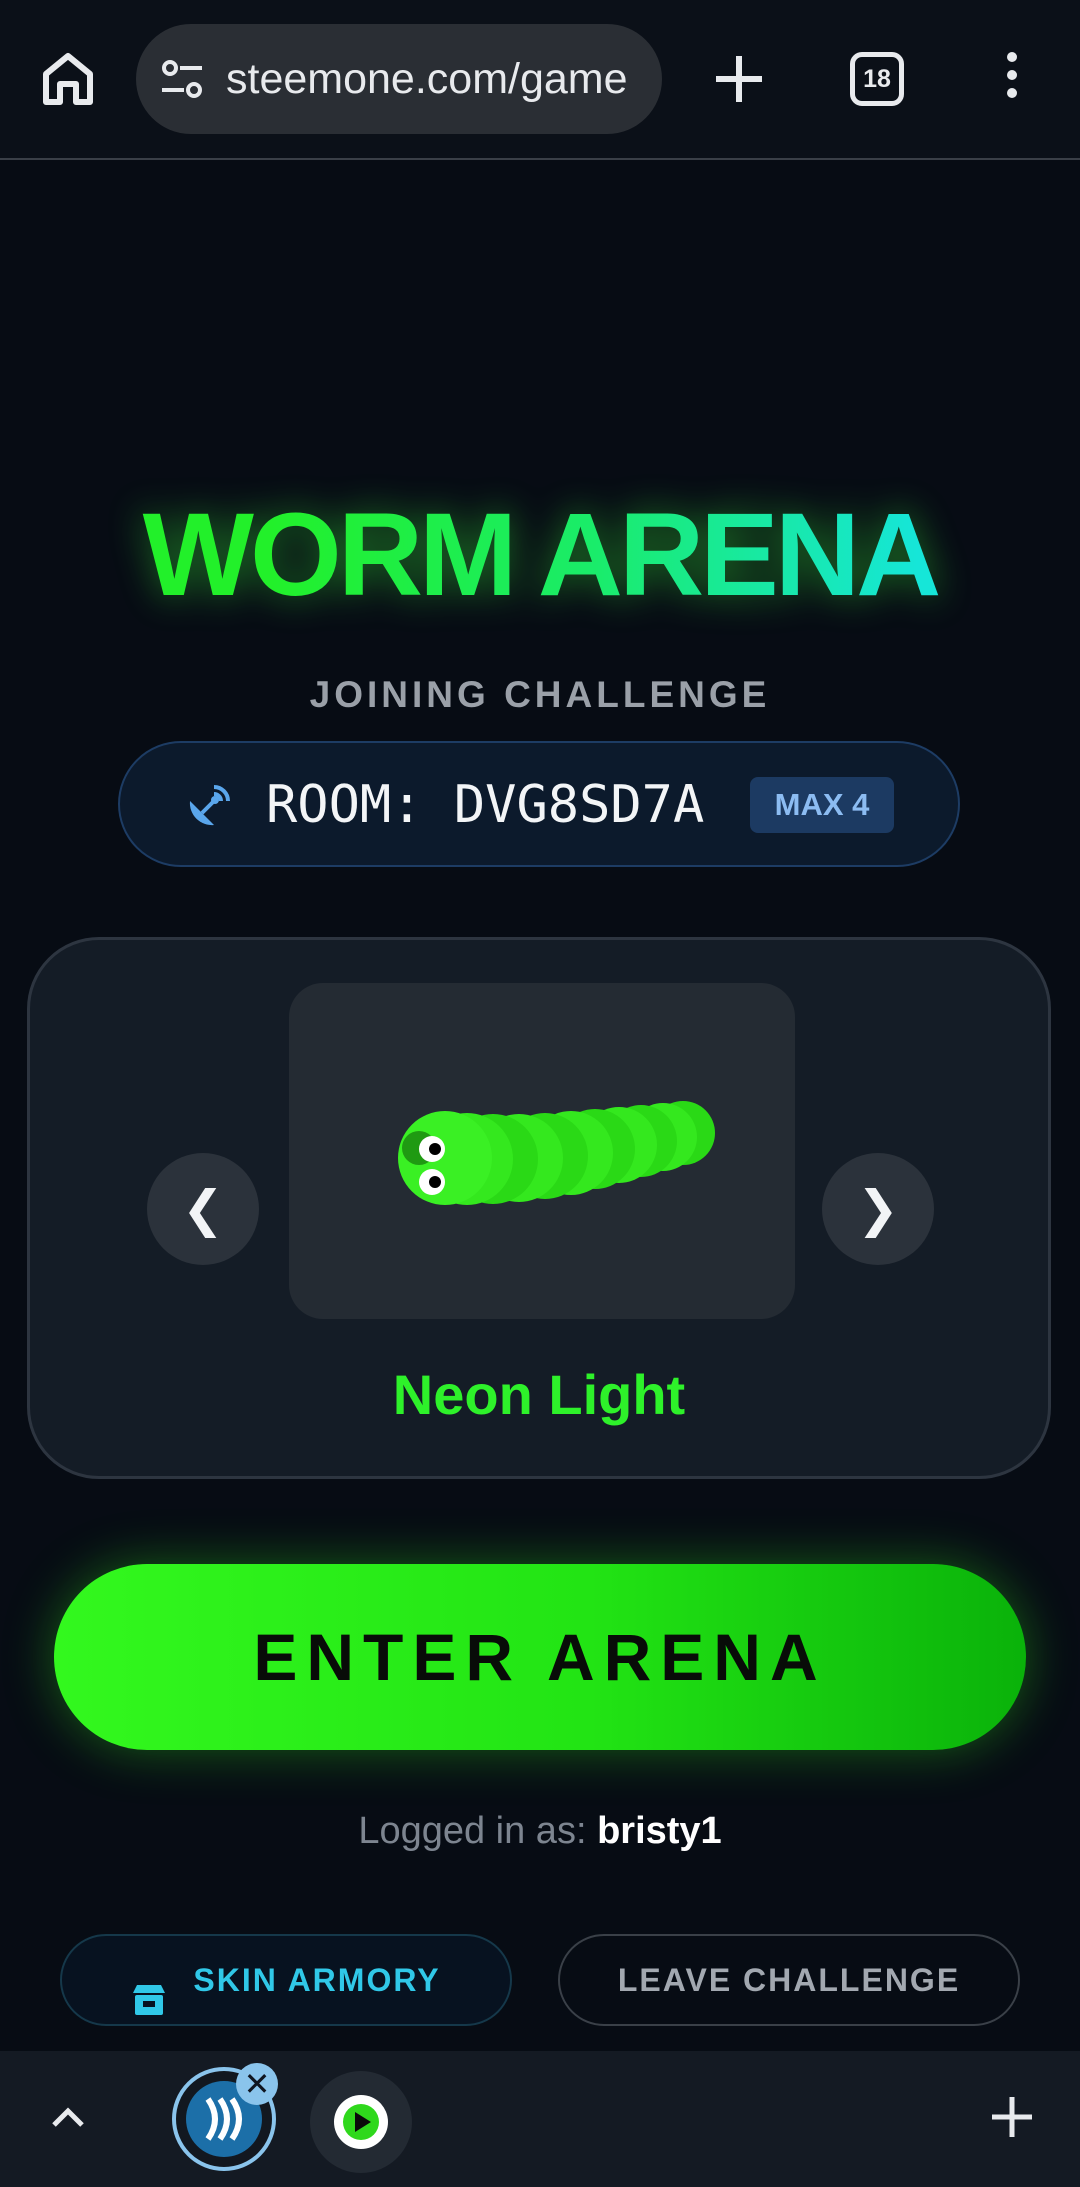 Image resolution: width=1080 pixels, height=2187 pixels. What do you see at coordinates (427, 79) in the screenshot?
I see `url-text: steemone.com/game` at bounding box center [427, 79].